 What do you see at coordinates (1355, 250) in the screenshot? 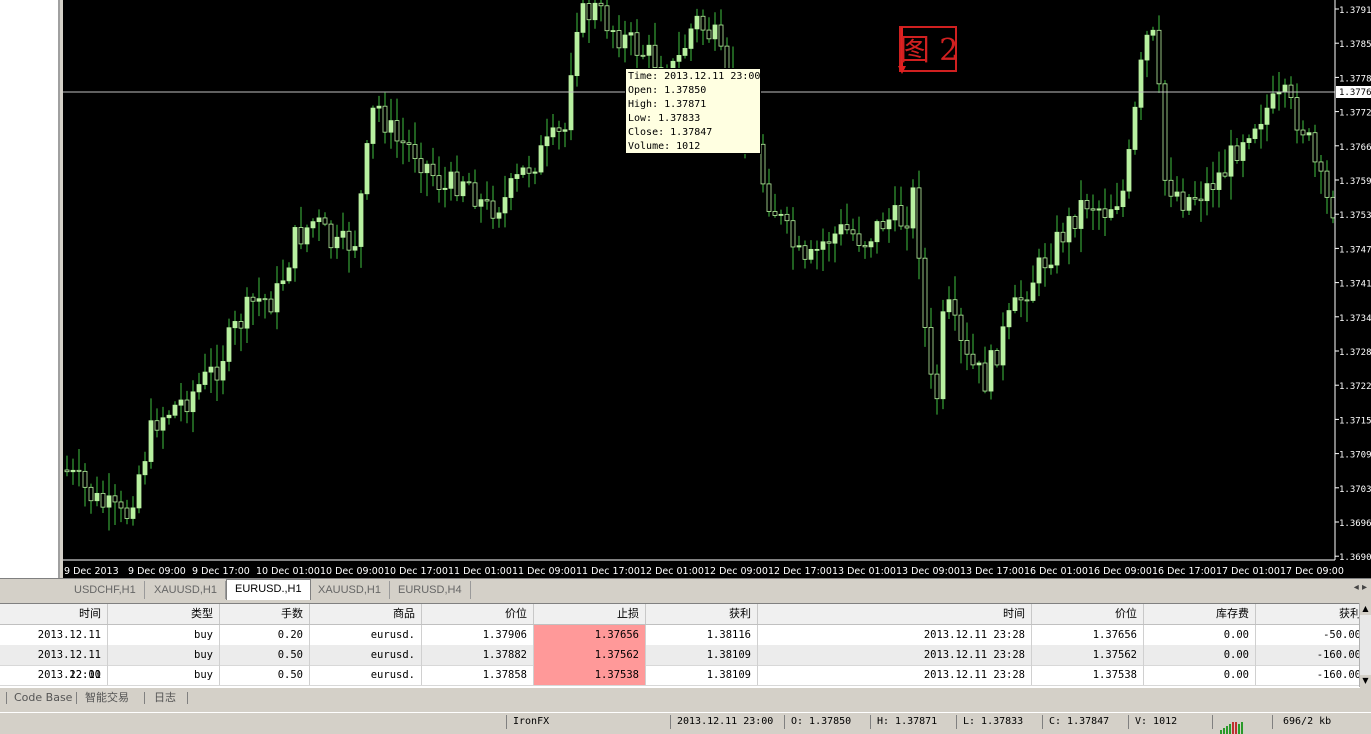
I see `price-label: 1.37470` at bounding box center [1355, 250].